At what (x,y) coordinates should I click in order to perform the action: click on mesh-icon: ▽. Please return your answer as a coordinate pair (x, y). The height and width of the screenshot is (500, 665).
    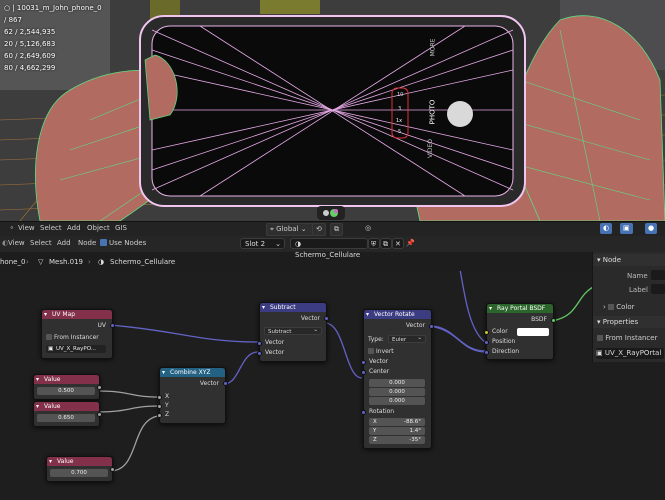
    Looking at the image, I should click on (41, 262).